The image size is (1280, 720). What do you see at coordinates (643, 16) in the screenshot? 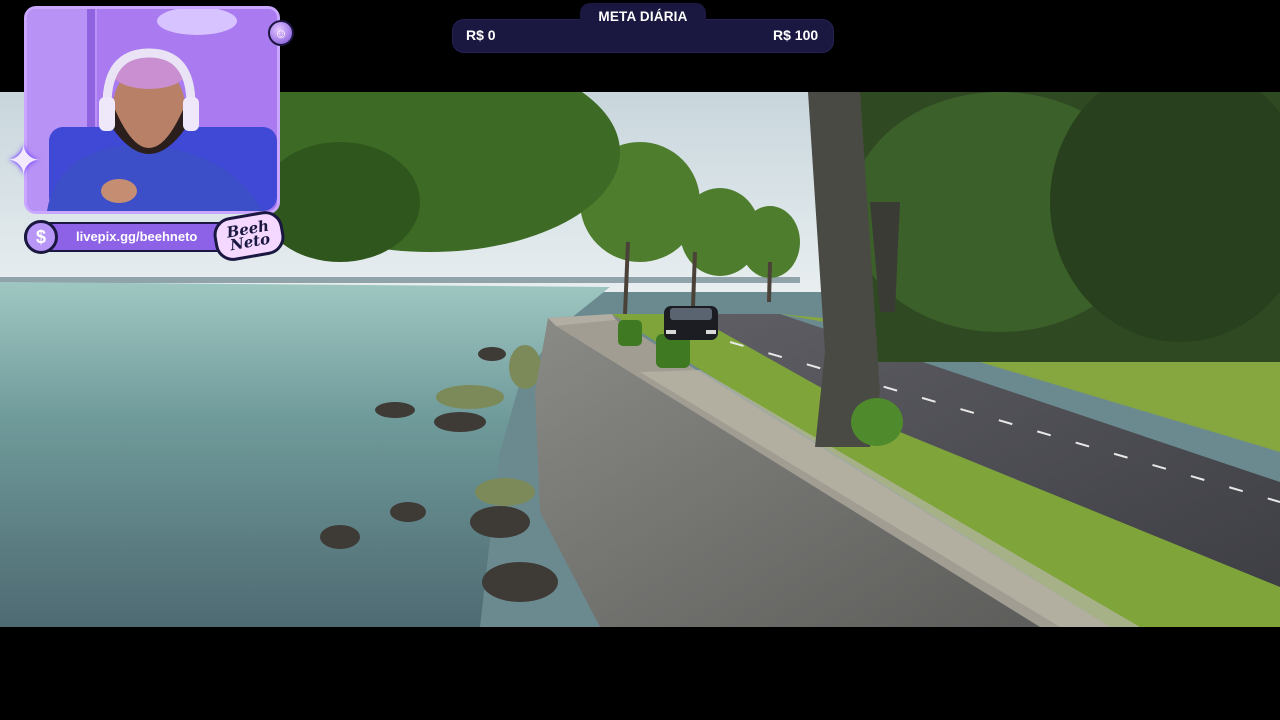
I see `goal-title: META DIÁRIA` at bounding box center [643, 16].